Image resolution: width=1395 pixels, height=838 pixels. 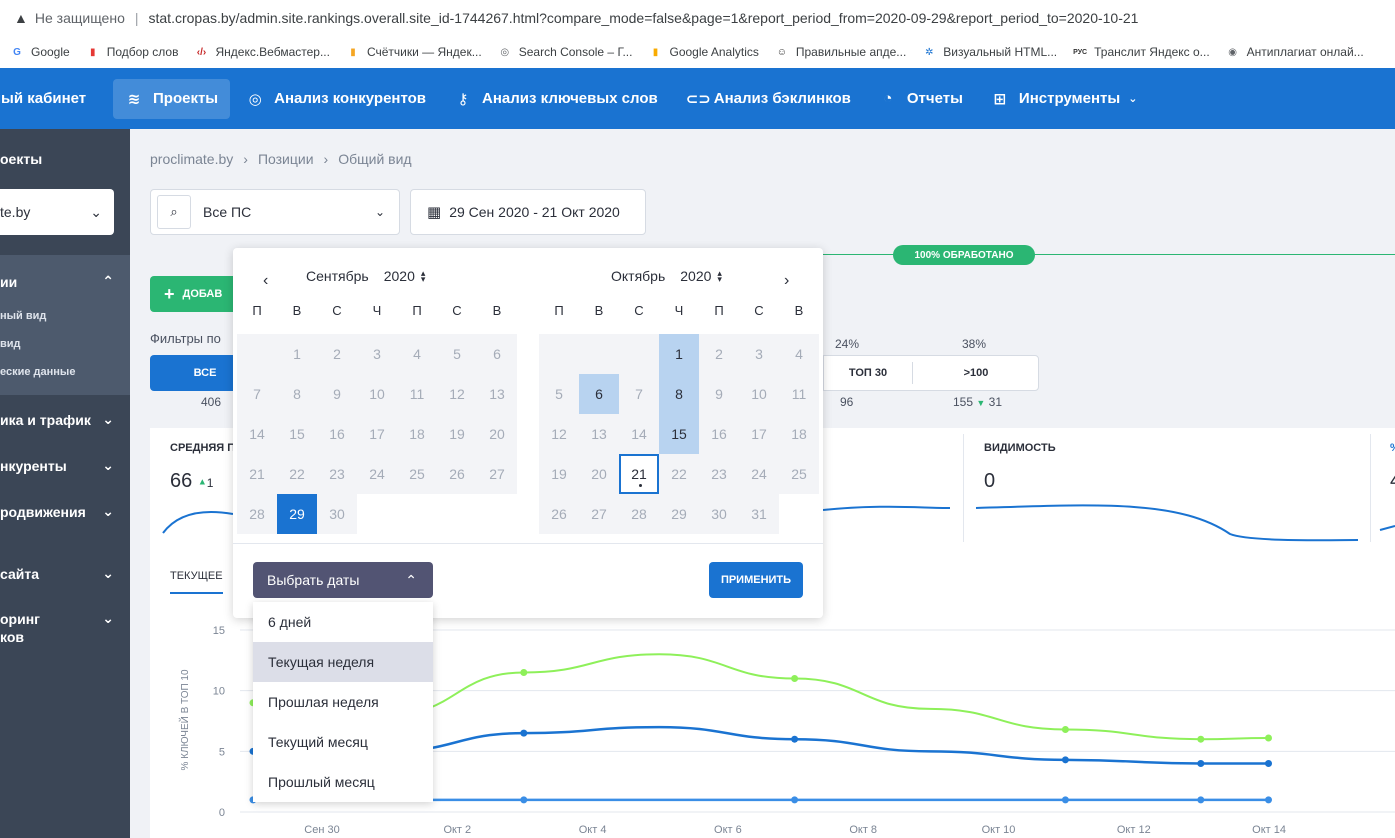 I want to click on sidebar-item-traffic: ика и трафик ⌄, so click(x=65, y=419).